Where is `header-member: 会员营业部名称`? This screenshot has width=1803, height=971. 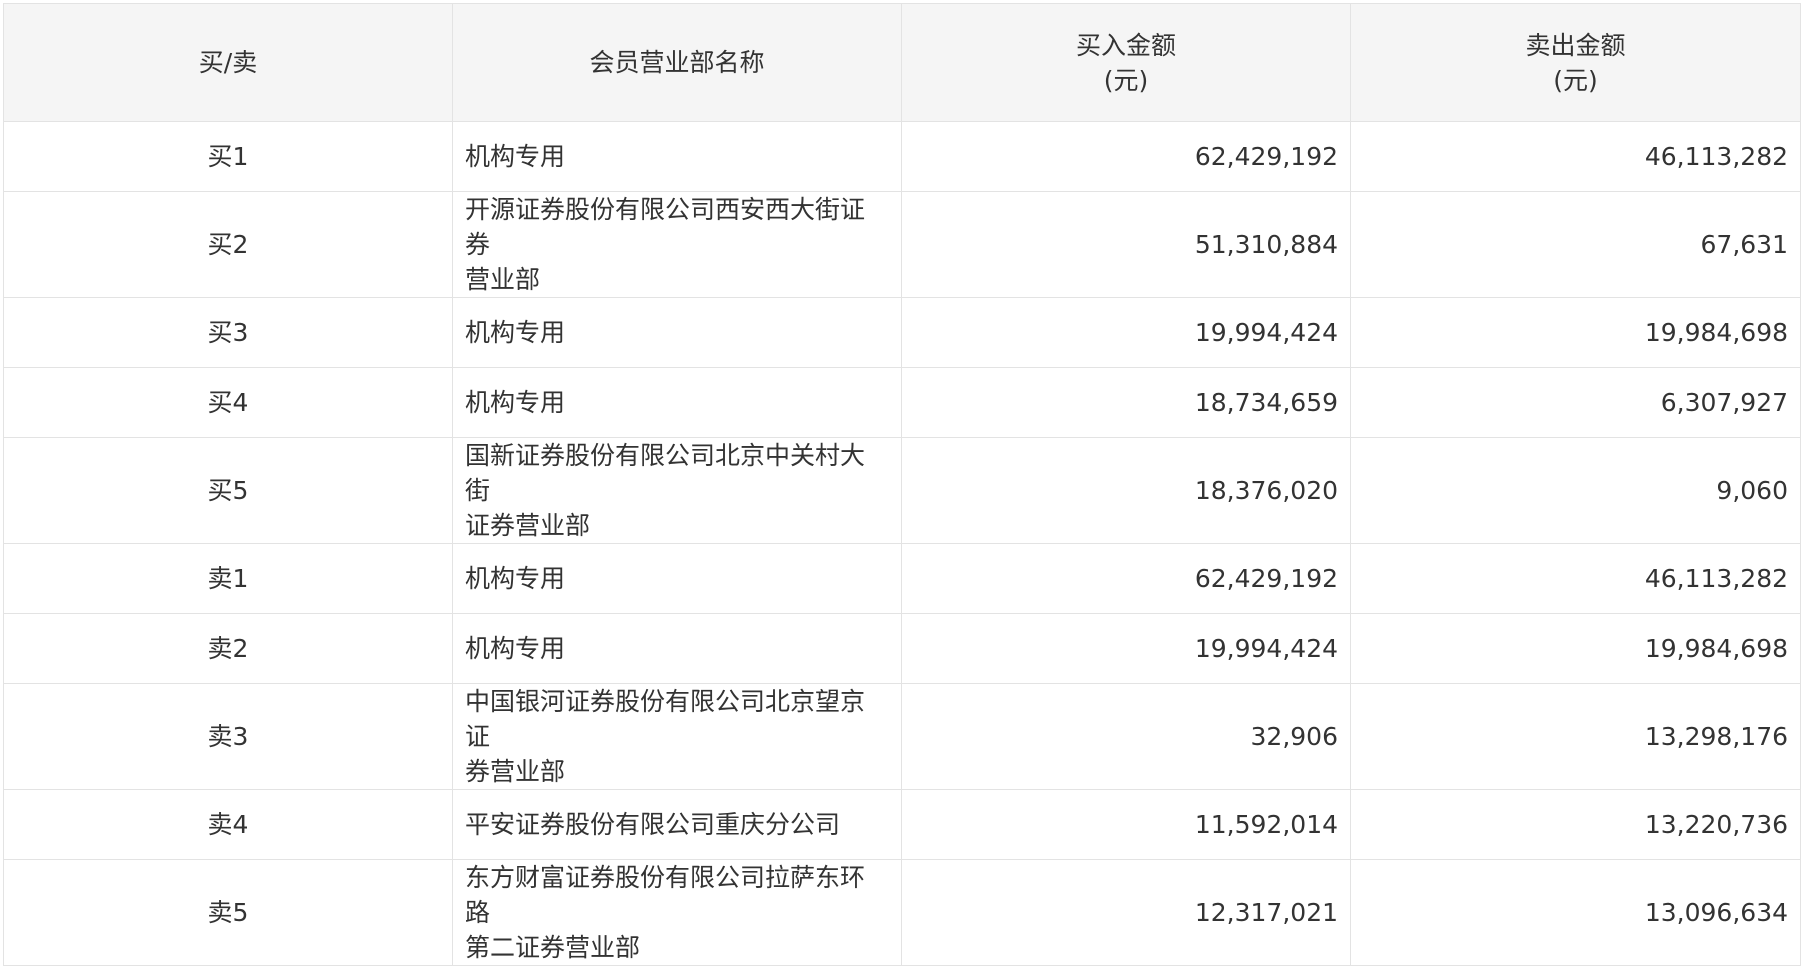 header-member: 会员营业部名称 is located at coordinates (677, 62).